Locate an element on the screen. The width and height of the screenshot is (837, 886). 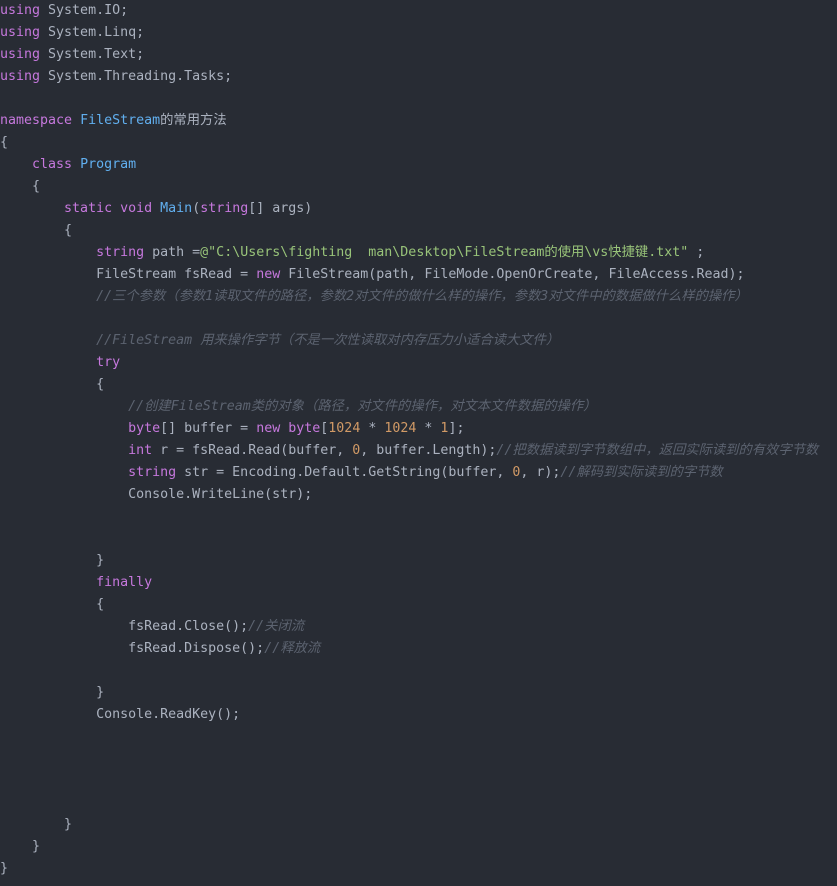
code-line: static void Main(string[] args) is located at coordinates (156, 209).